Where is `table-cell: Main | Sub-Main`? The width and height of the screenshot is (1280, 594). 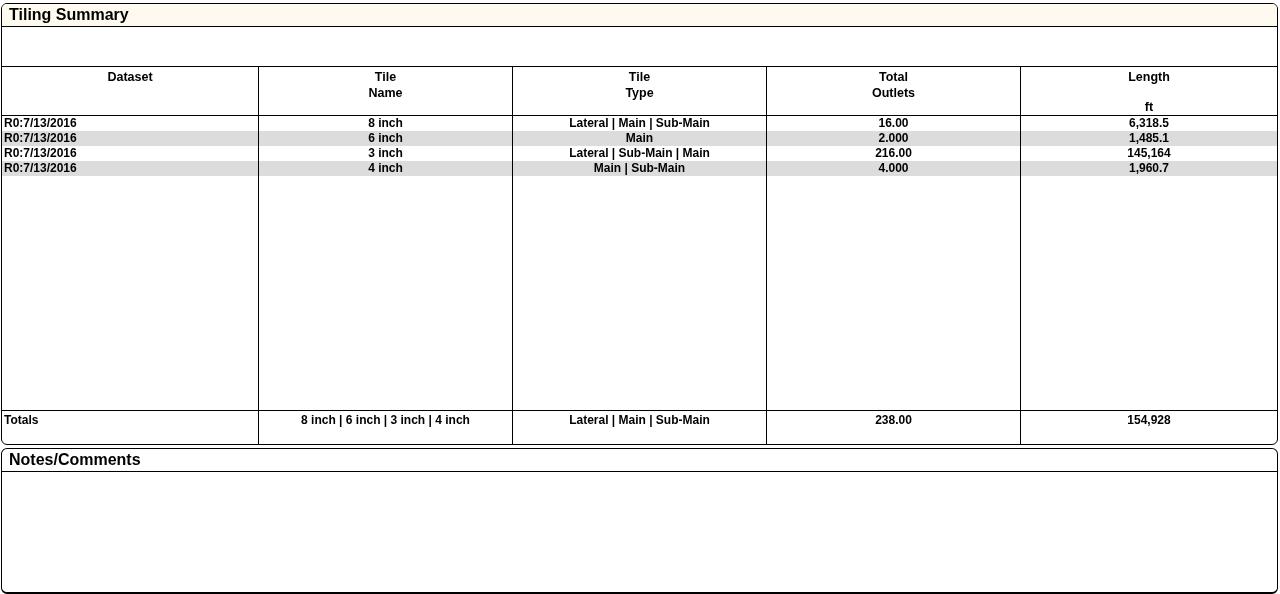
table-cell: Main | Sub-Main is located at coordinates (639, 168).